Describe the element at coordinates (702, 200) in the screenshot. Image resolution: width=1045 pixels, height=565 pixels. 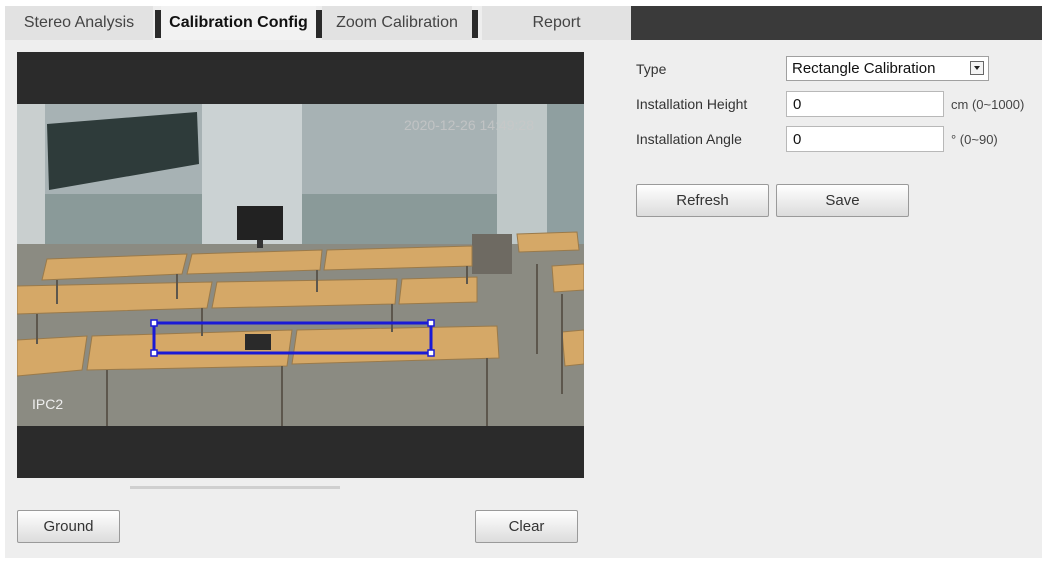
I see `refresh-button: Refresh` at that location.